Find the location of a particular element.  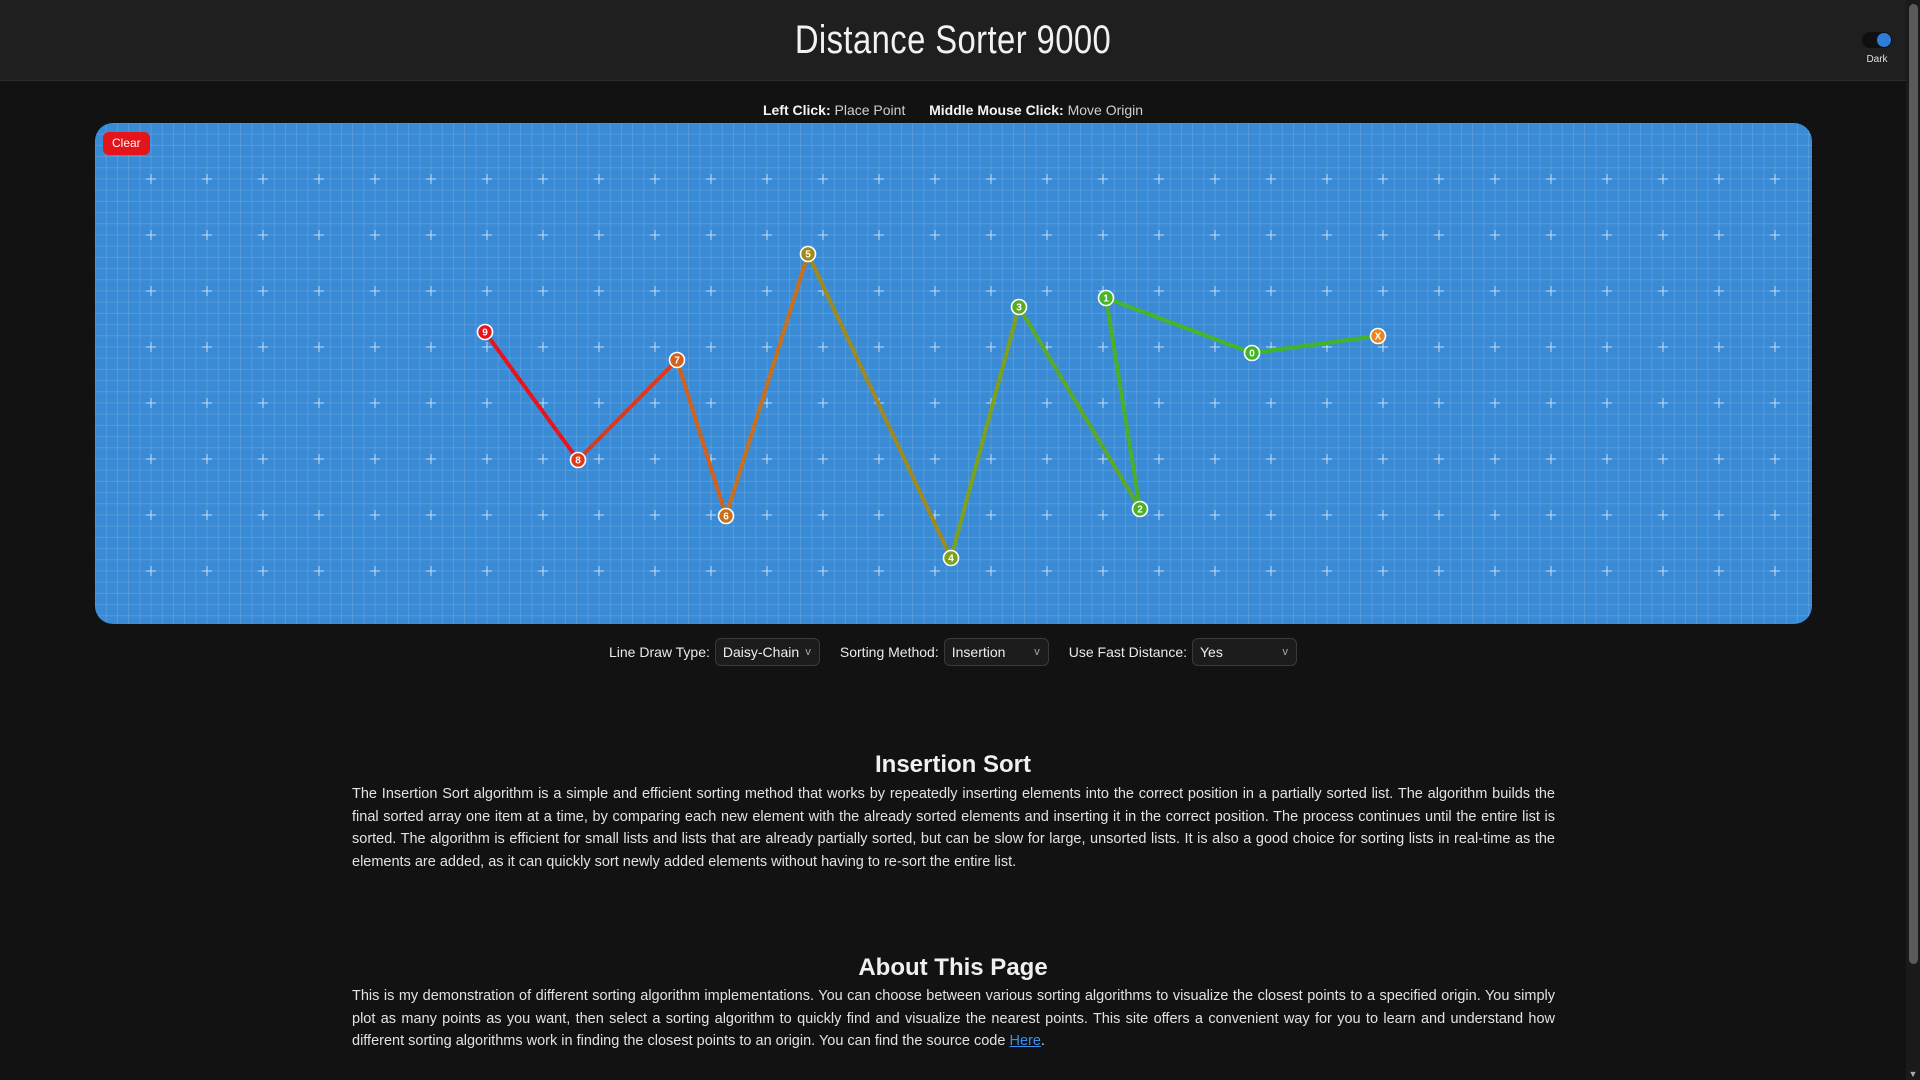

point-label: X is located at coordinates (1378, 337).